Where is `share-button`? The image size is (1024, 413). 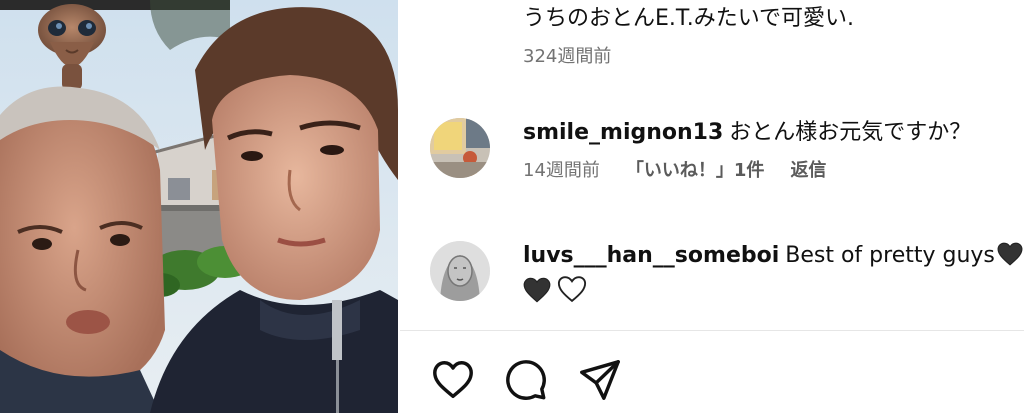
share-button is located at coordinates (600, 380).